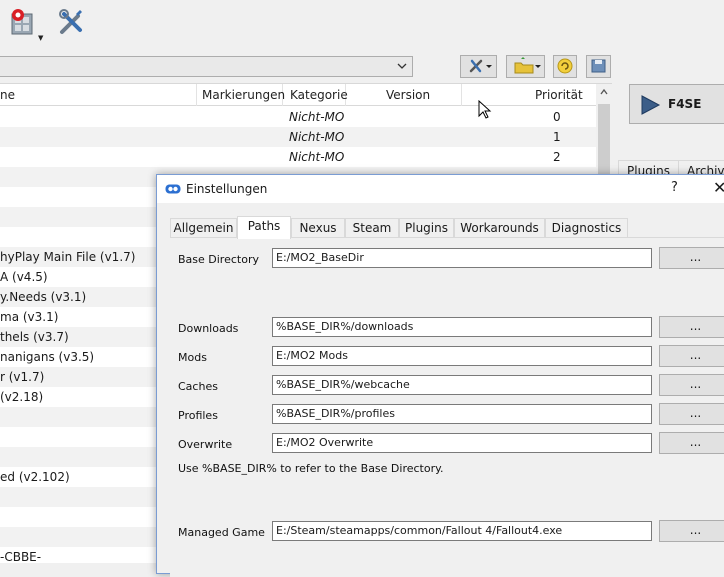 The width and height of the screenshot is (724, 577). I want to click on table-row: Nicht-MO 2, so click(298, 157).